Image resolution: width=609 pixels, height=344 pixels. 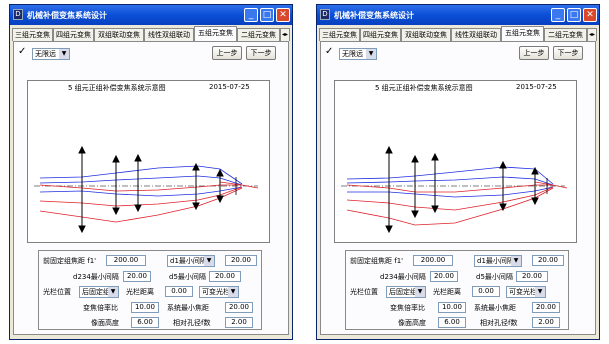 I want to click on object-distance-value: 无限远, so click(x=45, y=54).